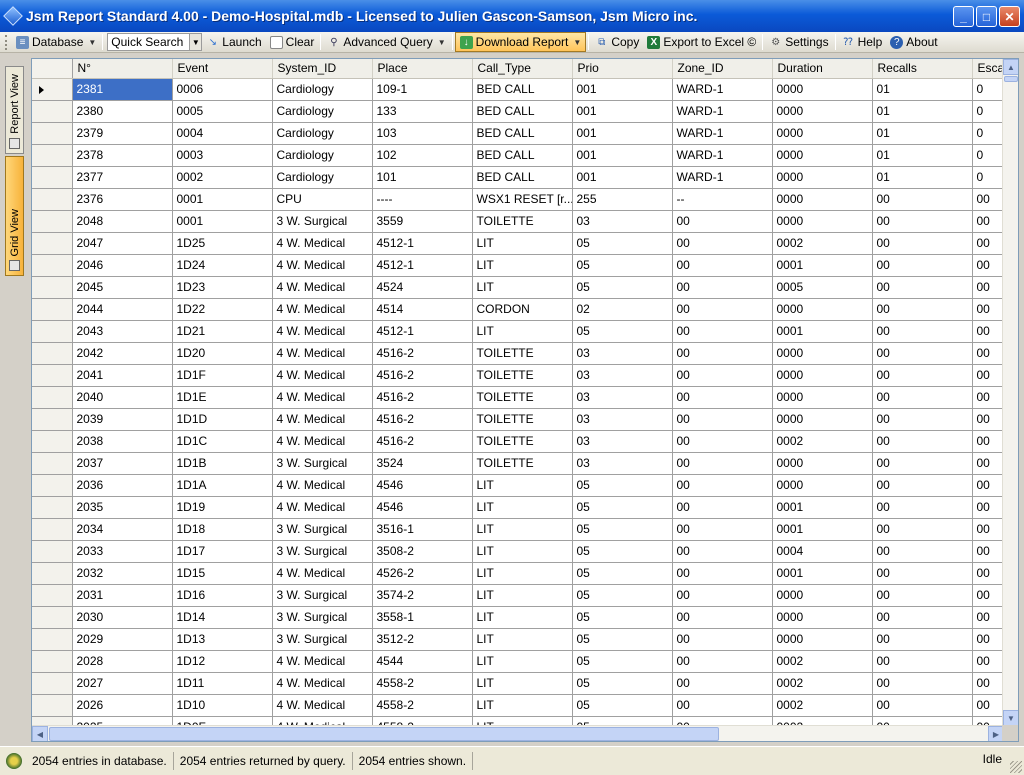 Image resolution: width=1024 pixels, height=775 pixels. What do you see at coordinates (822, 265) in the screenshot?
I see `table-cell: 0001` at bounding box center [822, 265].